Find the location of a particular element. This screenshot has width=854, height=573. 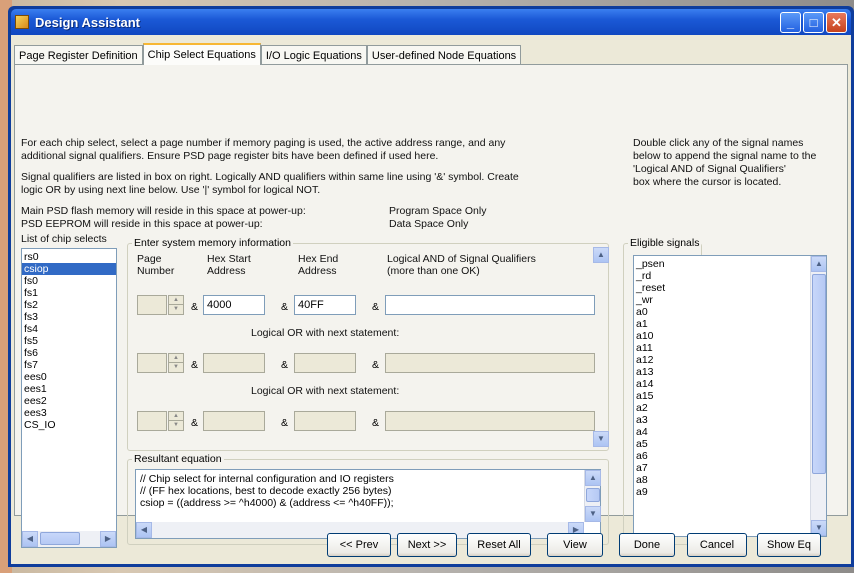

title-bar: Design Assistant _ □ ✕ is located at coordinates (431, 22).